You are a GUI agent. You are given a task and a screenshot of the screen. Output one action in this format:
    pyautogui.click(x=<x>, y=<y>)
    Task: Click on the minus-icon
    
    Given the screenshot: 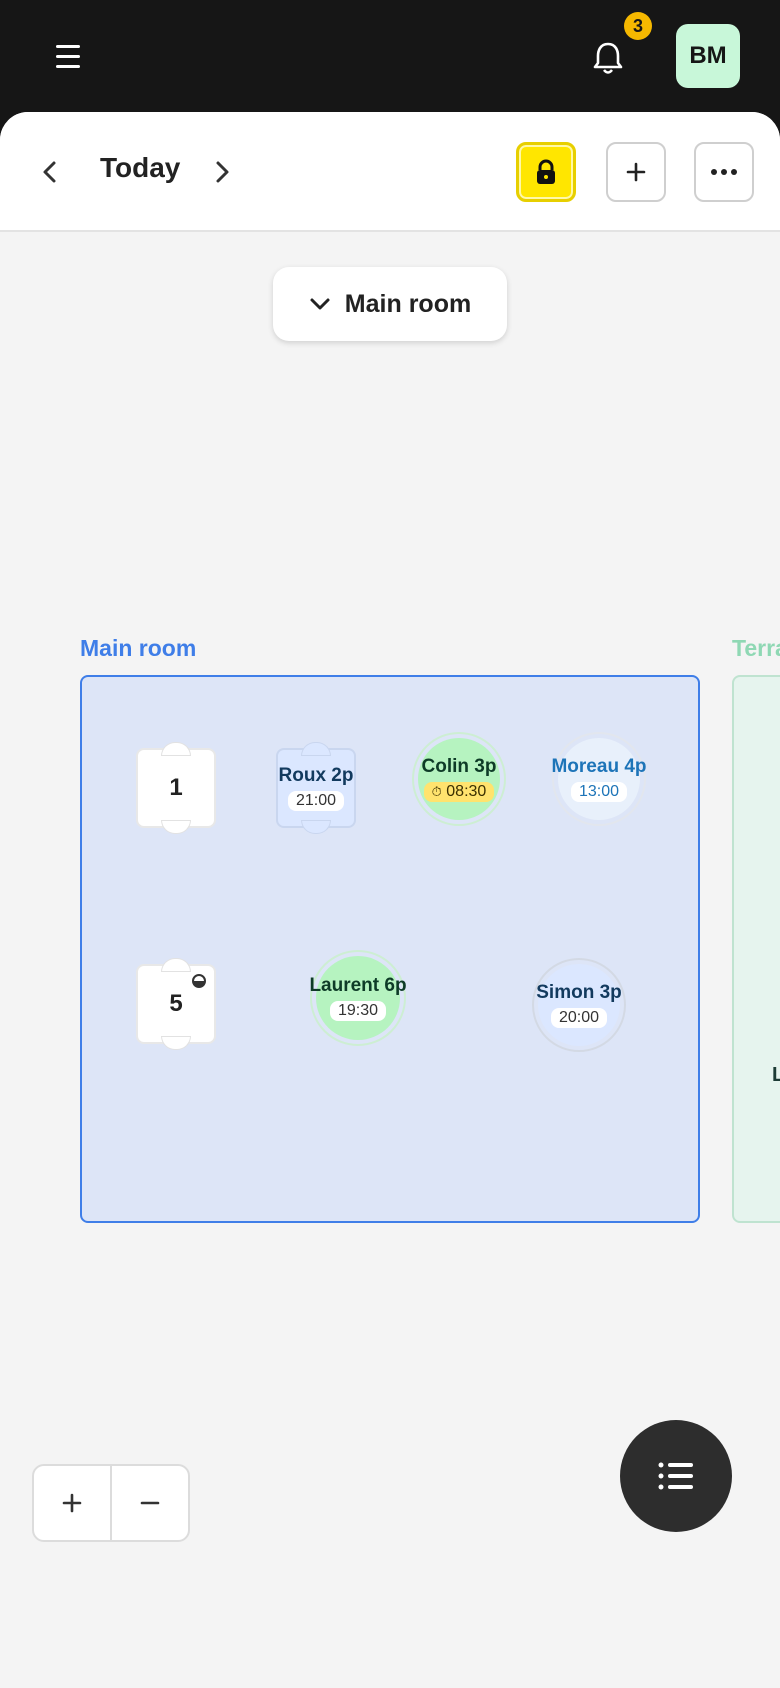 What is the action you would take?
    pyautogui.click(x=150, y=1503)
    